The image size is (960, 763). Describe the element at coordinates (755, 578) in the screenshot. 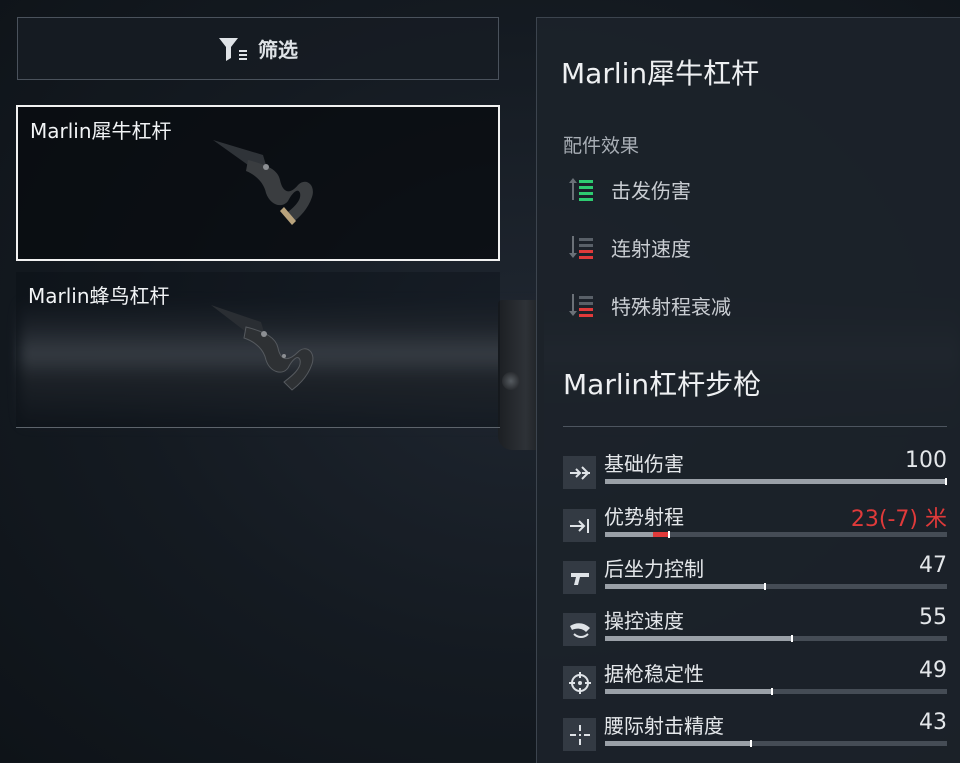

I see `stat-row-recoil: 后坐力控制 47` at that location.